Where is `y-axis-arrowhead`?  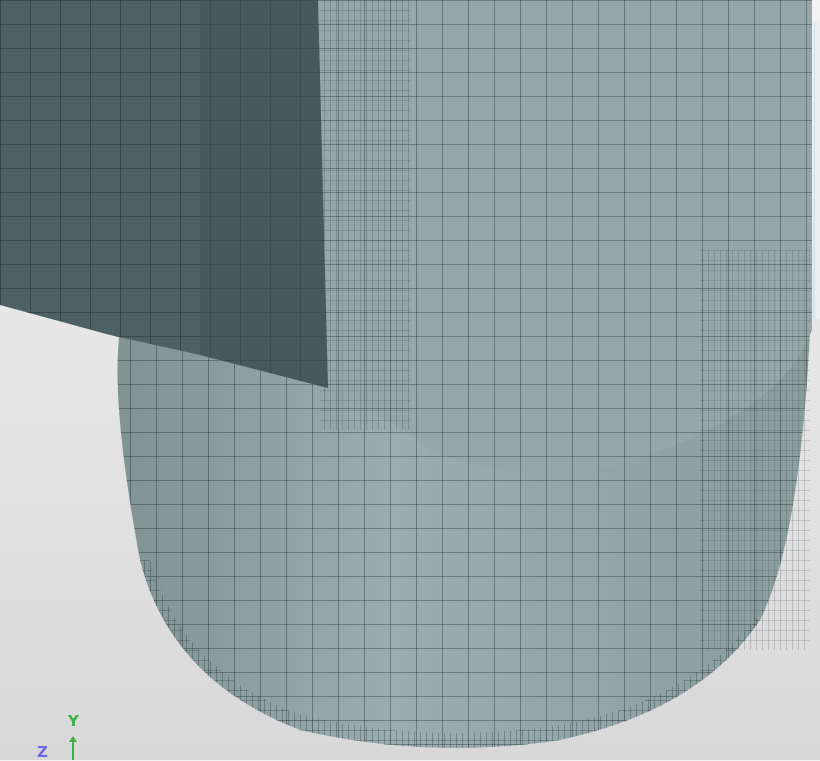
y-axis-arrowhead is located at coordinates (73, 739).